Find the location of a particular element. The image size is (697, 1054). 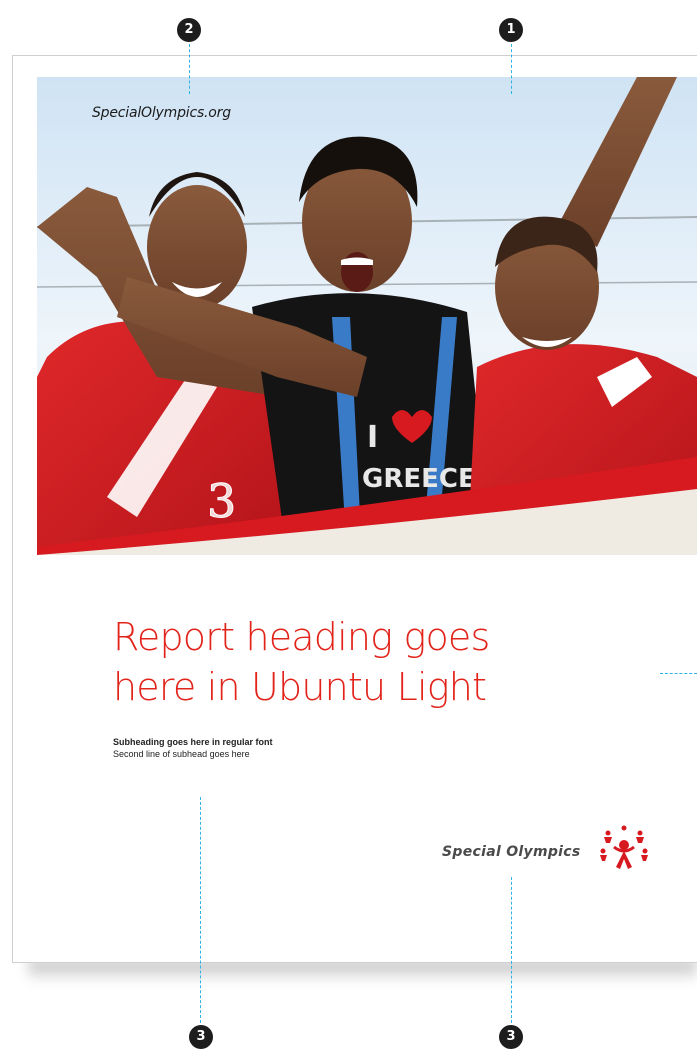

report-heading-line-2: here in Ubuntu Light is located at coordinates (300, 687).